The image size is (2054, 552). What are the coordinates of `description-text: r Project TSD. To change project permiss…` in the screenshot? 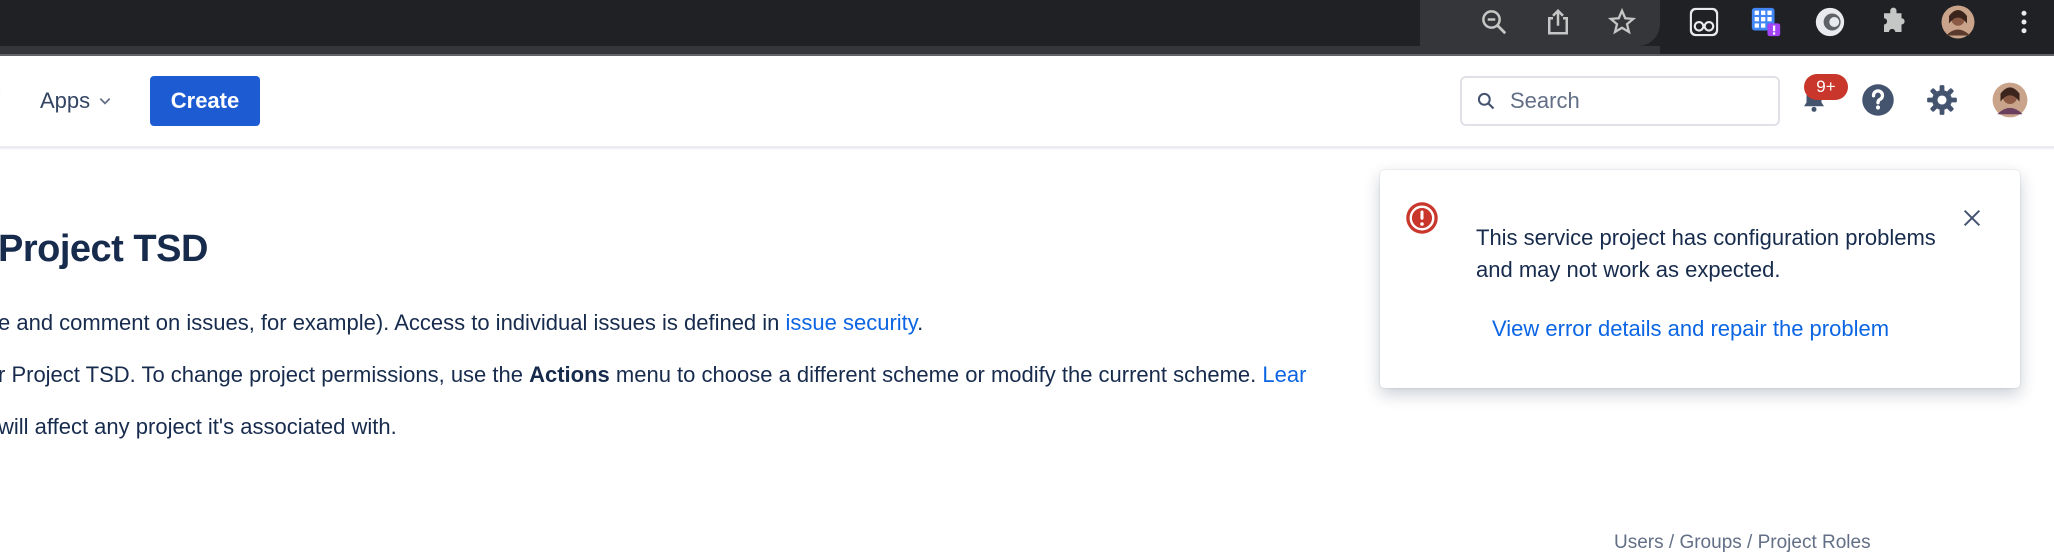 It's located at (265, 374).